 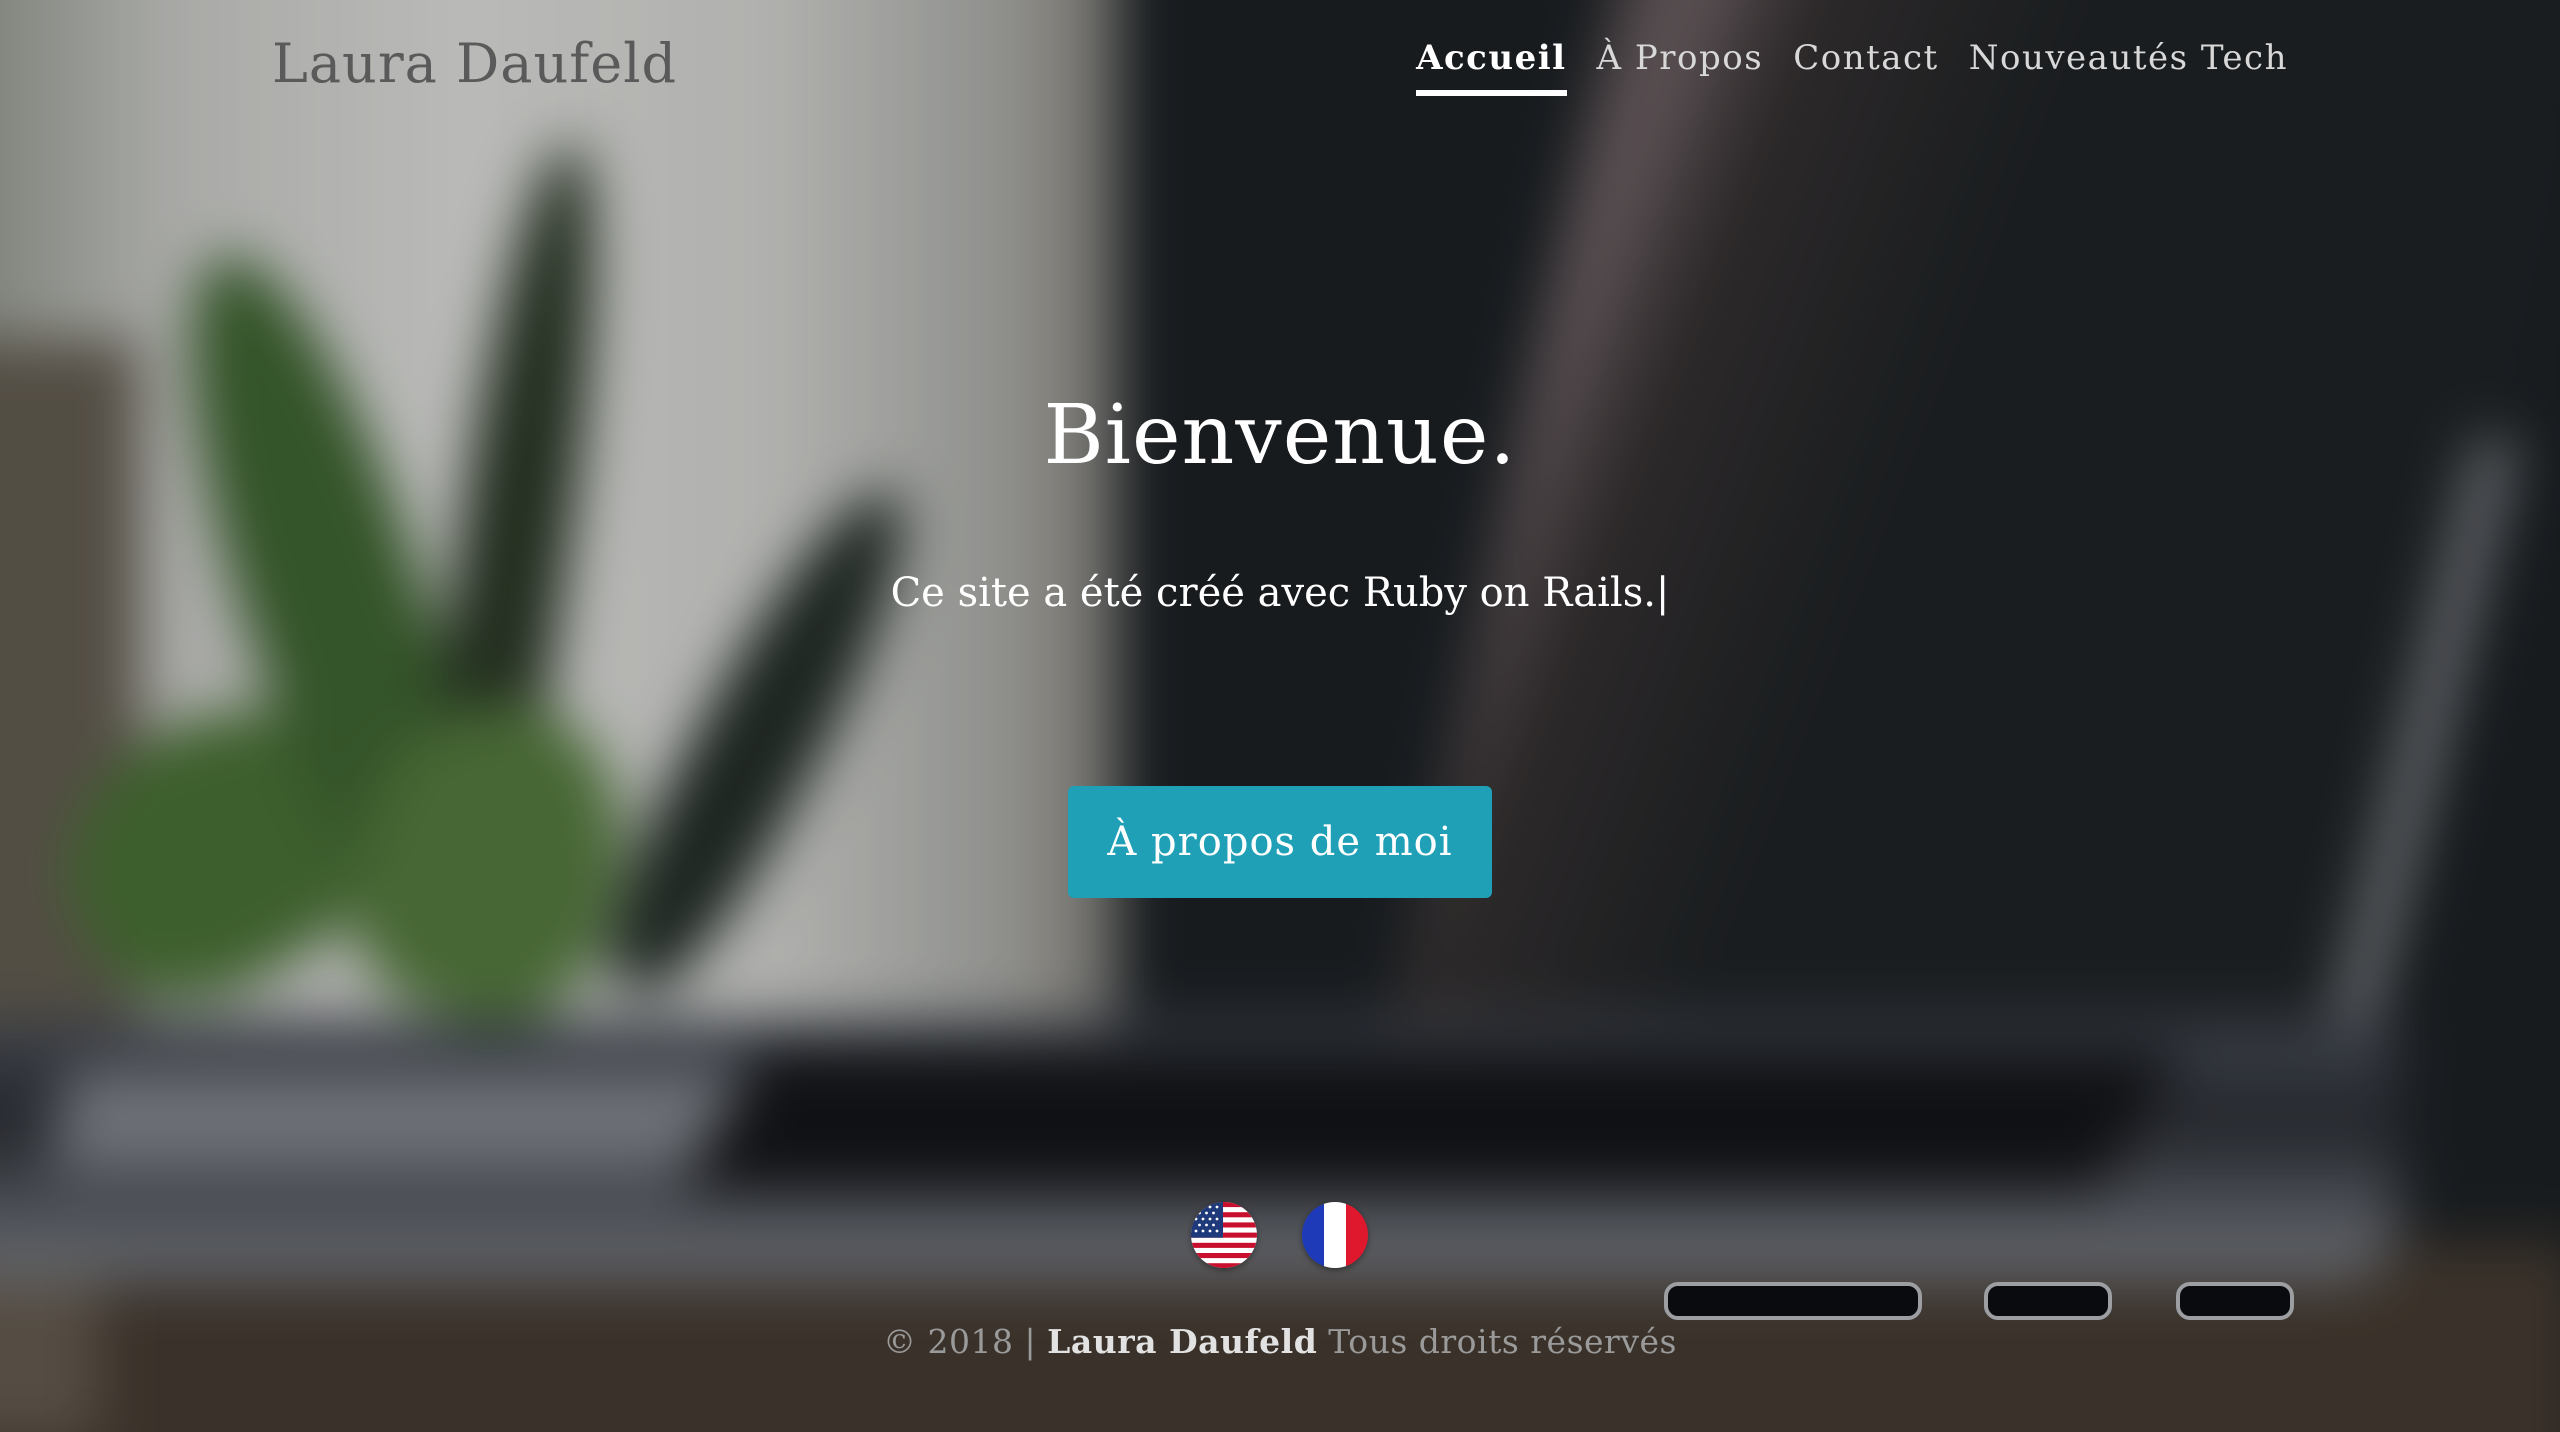 I want to click on hero-title: Bienvenue., so click(x=1280, y=435).